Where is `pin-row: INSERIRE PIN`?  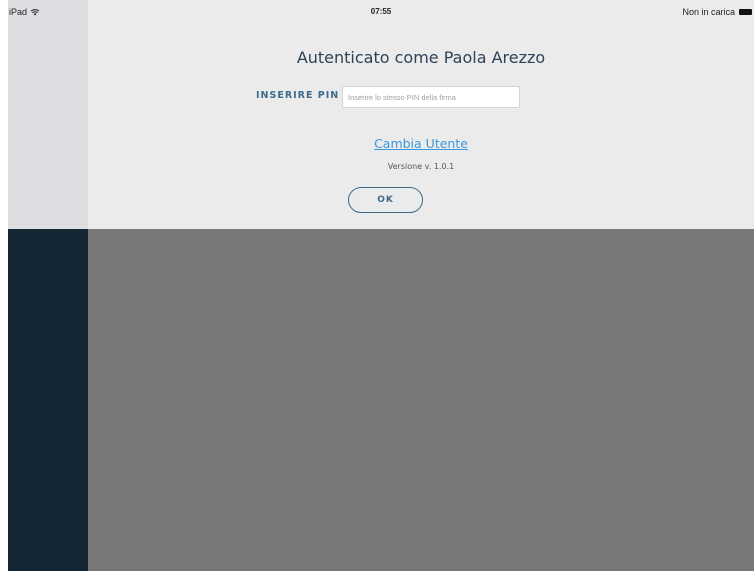
pin-row: INSERIRE PIN is located at coordinates (421, 97).